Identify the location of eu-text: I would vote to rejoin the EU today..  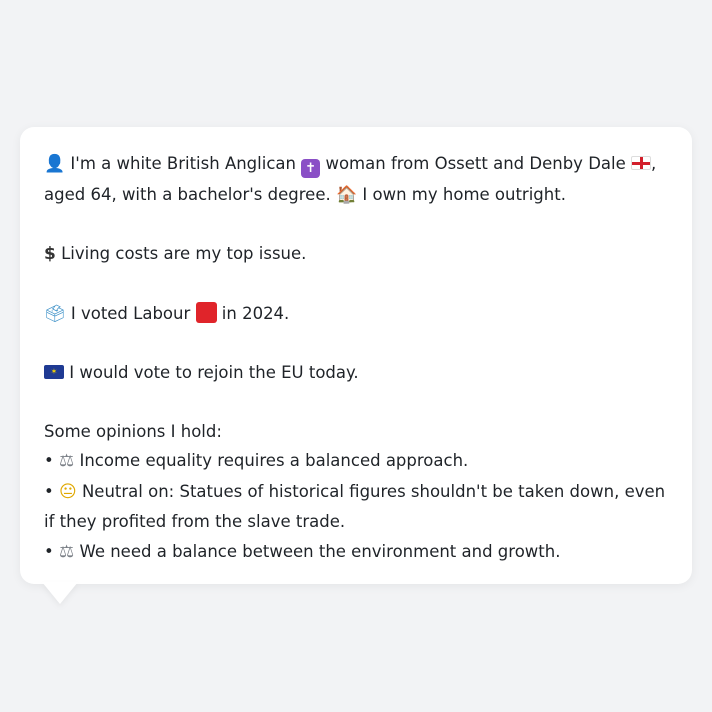
(214, 372).